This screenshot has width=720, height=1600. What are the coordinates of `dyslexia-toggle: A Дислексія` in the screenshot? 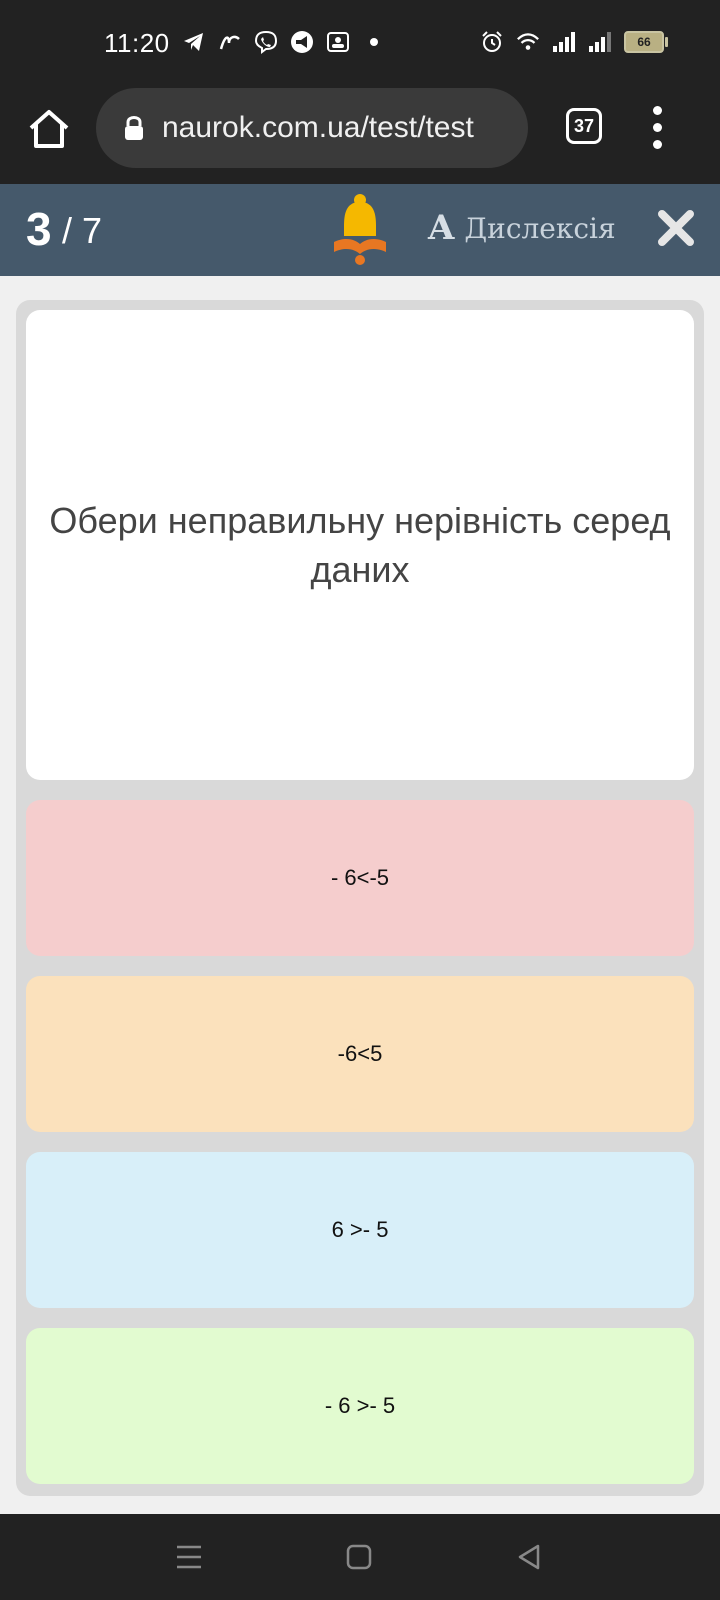 It's located at (522, 228).